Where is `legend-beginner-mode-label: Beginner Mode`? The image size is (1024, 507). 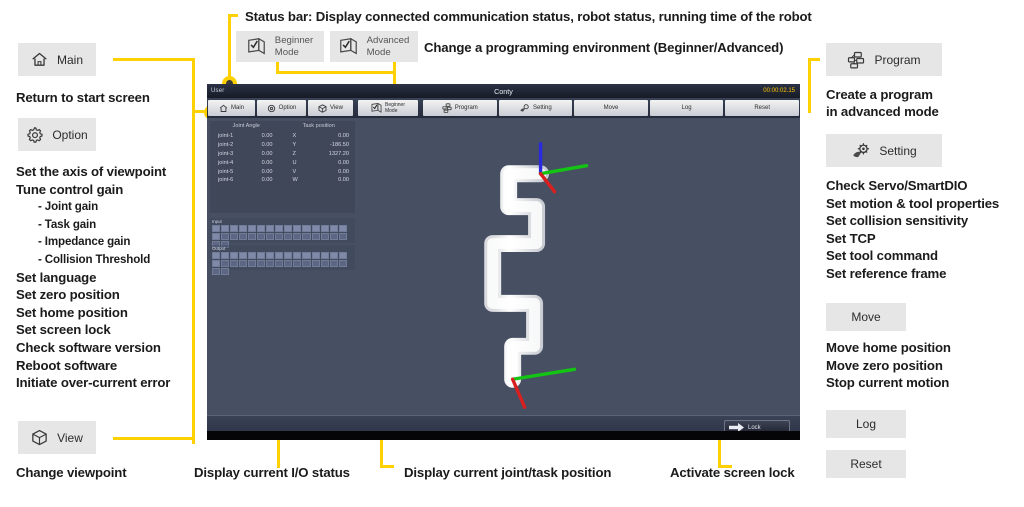 legend-beginner-mode-label: Beginner Mode is located at coordinates (294, 46).